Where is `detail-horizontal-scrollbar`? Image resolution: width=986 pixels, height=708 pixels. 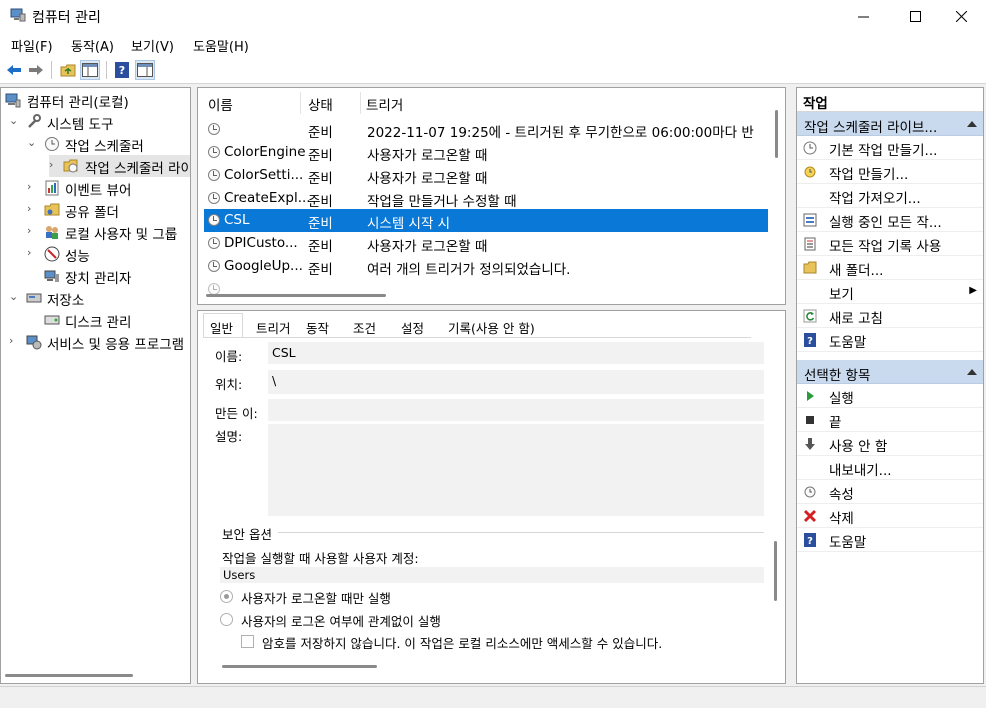
detail-horizontal-scrollbar is located at coordinates (299, 666).